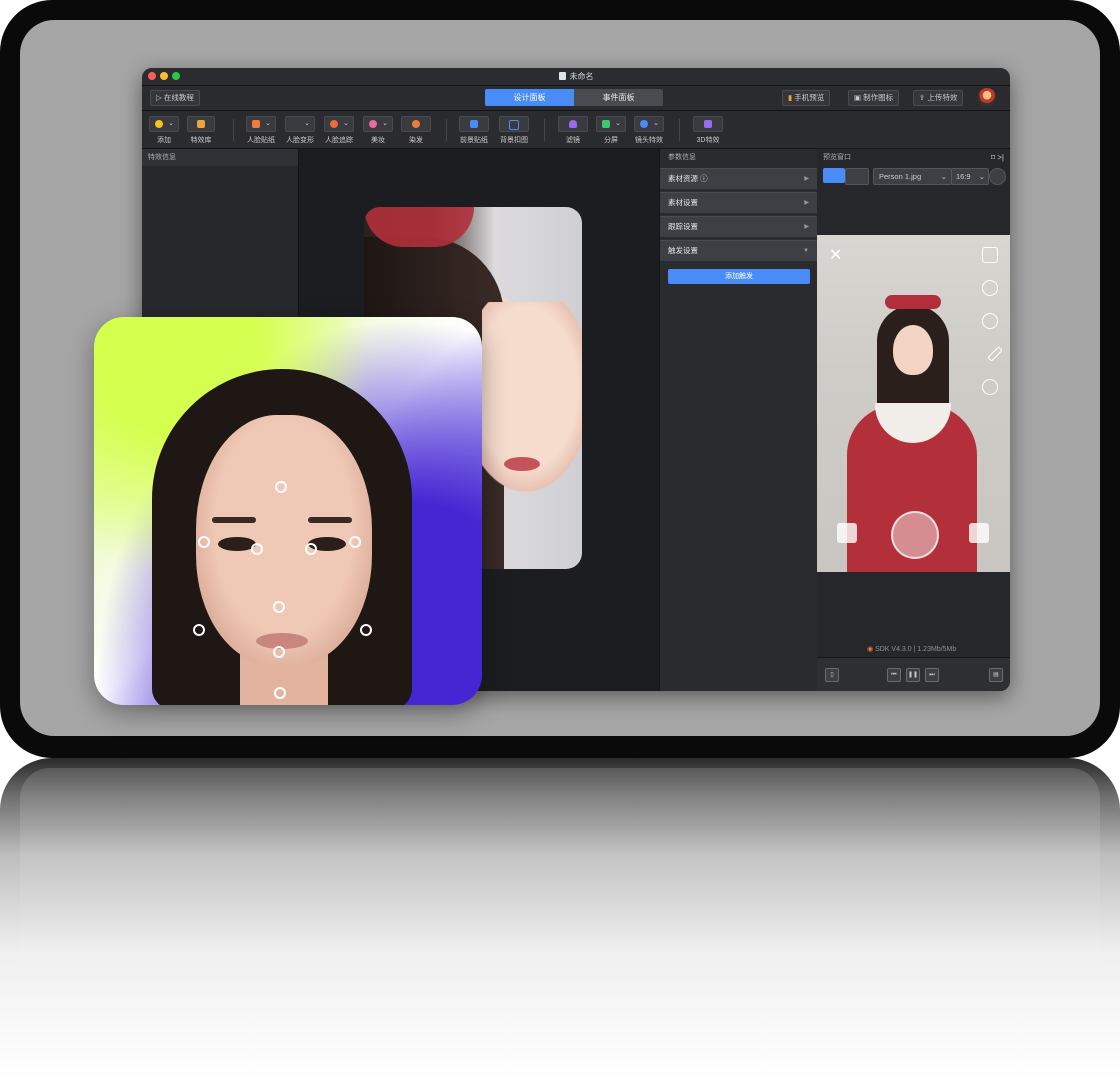  I want to click on add-icon-glyph, so click(159, 124).